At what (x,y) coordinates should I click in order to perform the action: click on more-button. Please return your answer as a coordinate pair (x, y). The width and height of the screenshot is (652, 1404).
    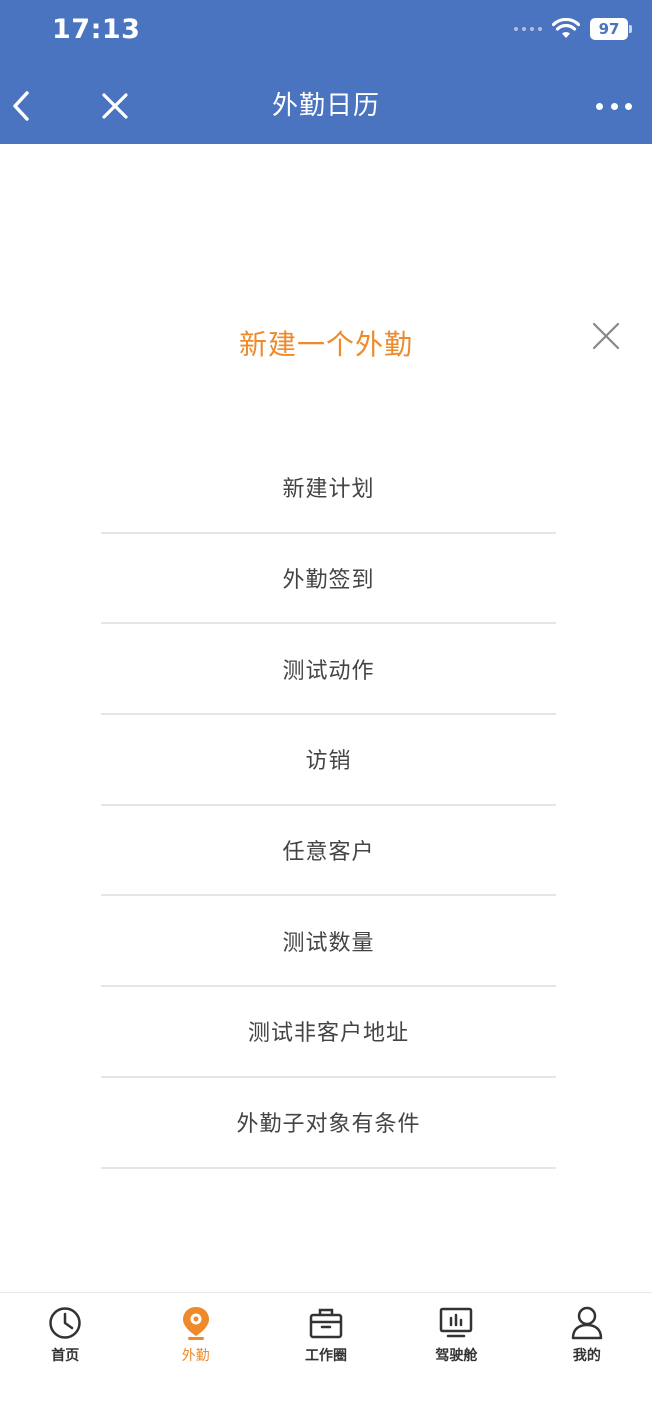
    Looking at the image, I should click on (614, 106).